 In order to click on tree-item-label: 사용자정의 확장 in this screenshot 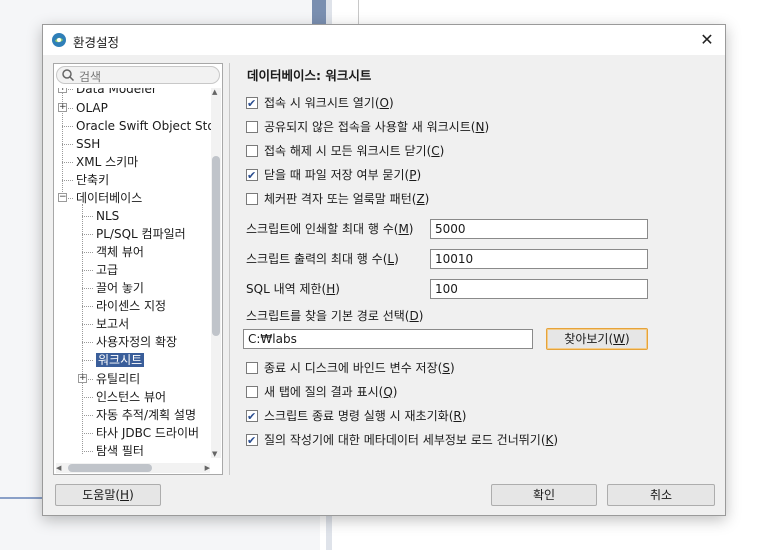, I will do `click(137, 342)`.